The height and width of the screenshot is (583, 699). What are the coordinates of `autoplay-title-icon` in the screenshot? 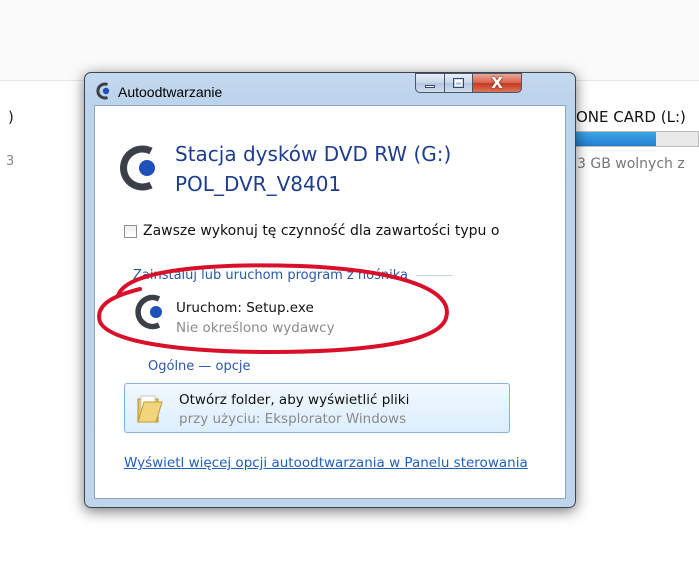 It's located at (104, 93).